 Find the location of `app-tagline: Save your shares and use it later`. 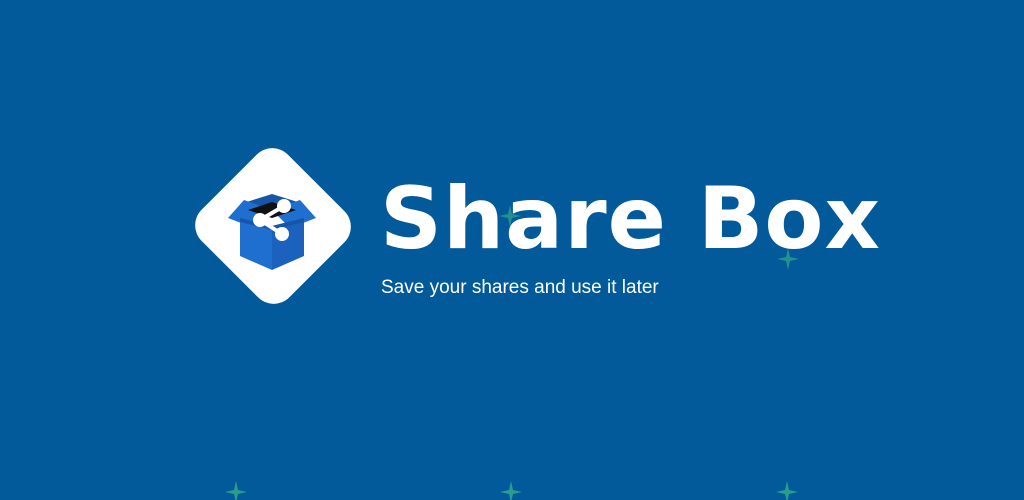

app-tagline: Save your shares and use it later is located at coordinates (520, 287).